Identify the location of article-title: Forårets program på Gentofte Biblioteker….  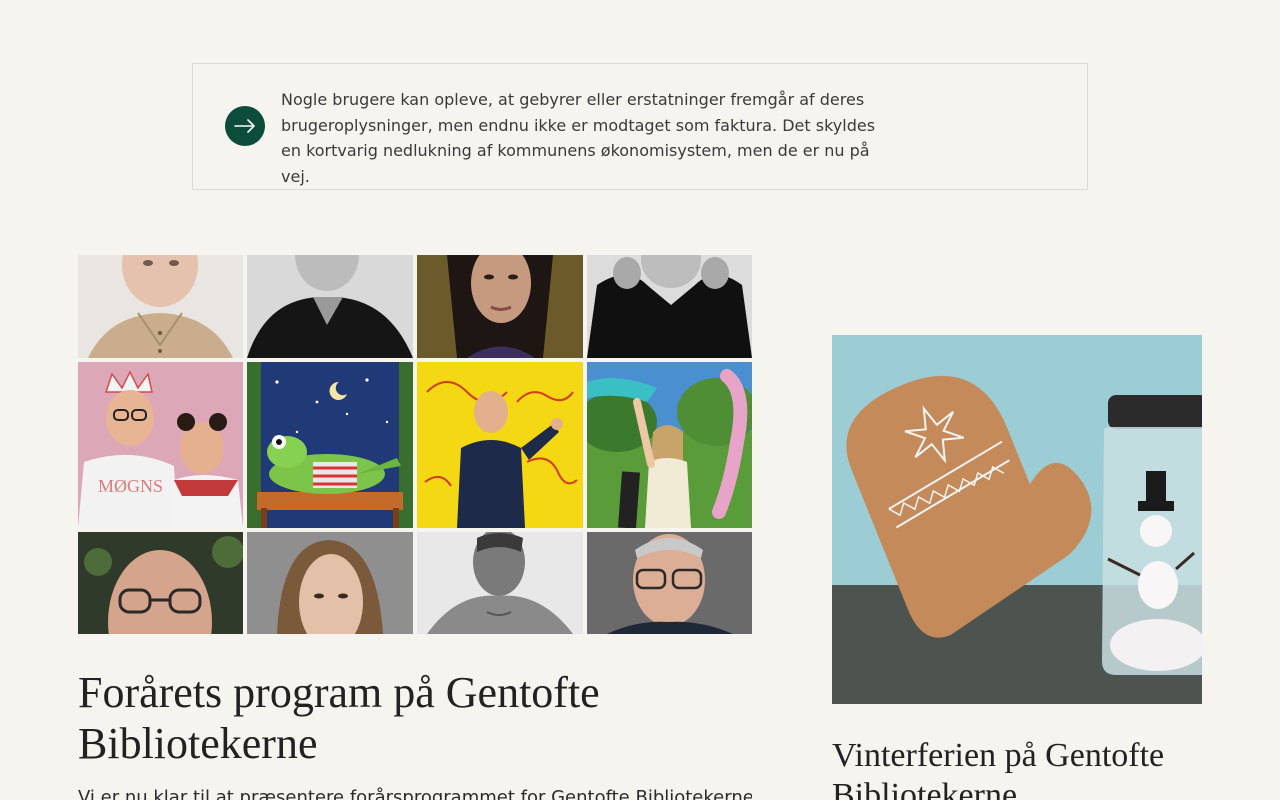
(415, 718).